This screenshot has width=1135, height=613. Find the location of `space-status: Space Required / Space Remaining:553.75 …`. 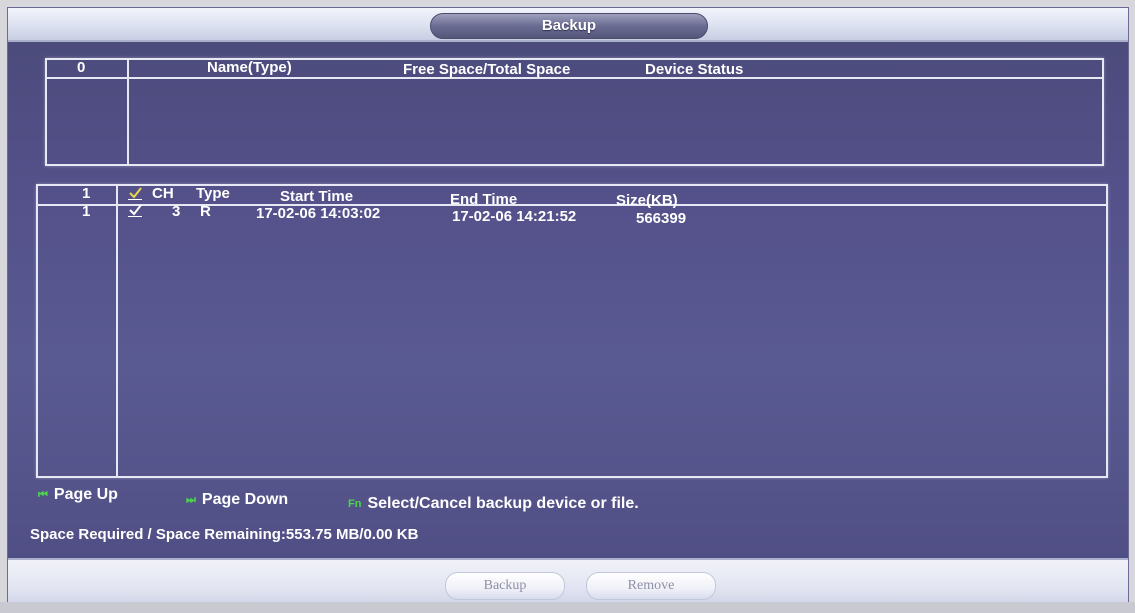

space-status: Space Required / Space Remaining:553.75 … is located at coordinates (224, 534).